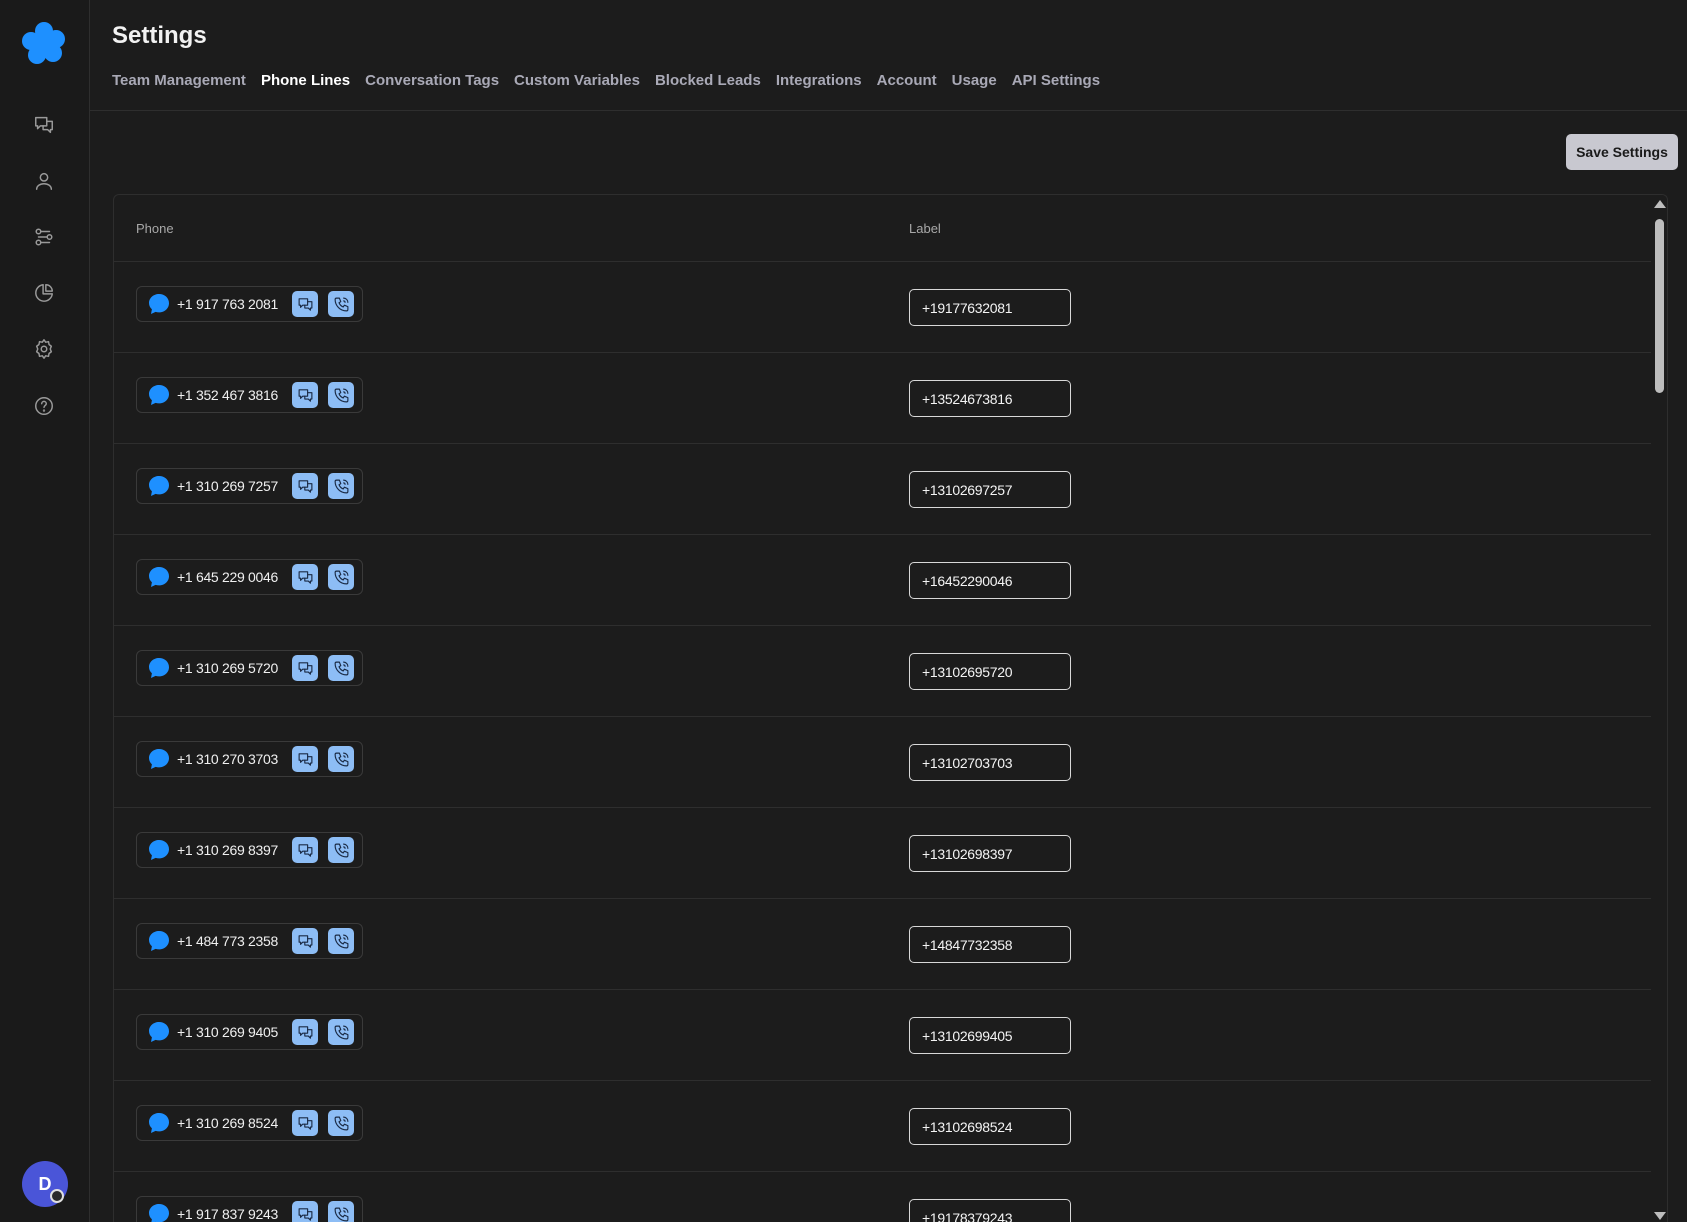  Describe the element at coordinates (155, 228) in the screenshot. I see `column-header-phone: Phone` at that location.